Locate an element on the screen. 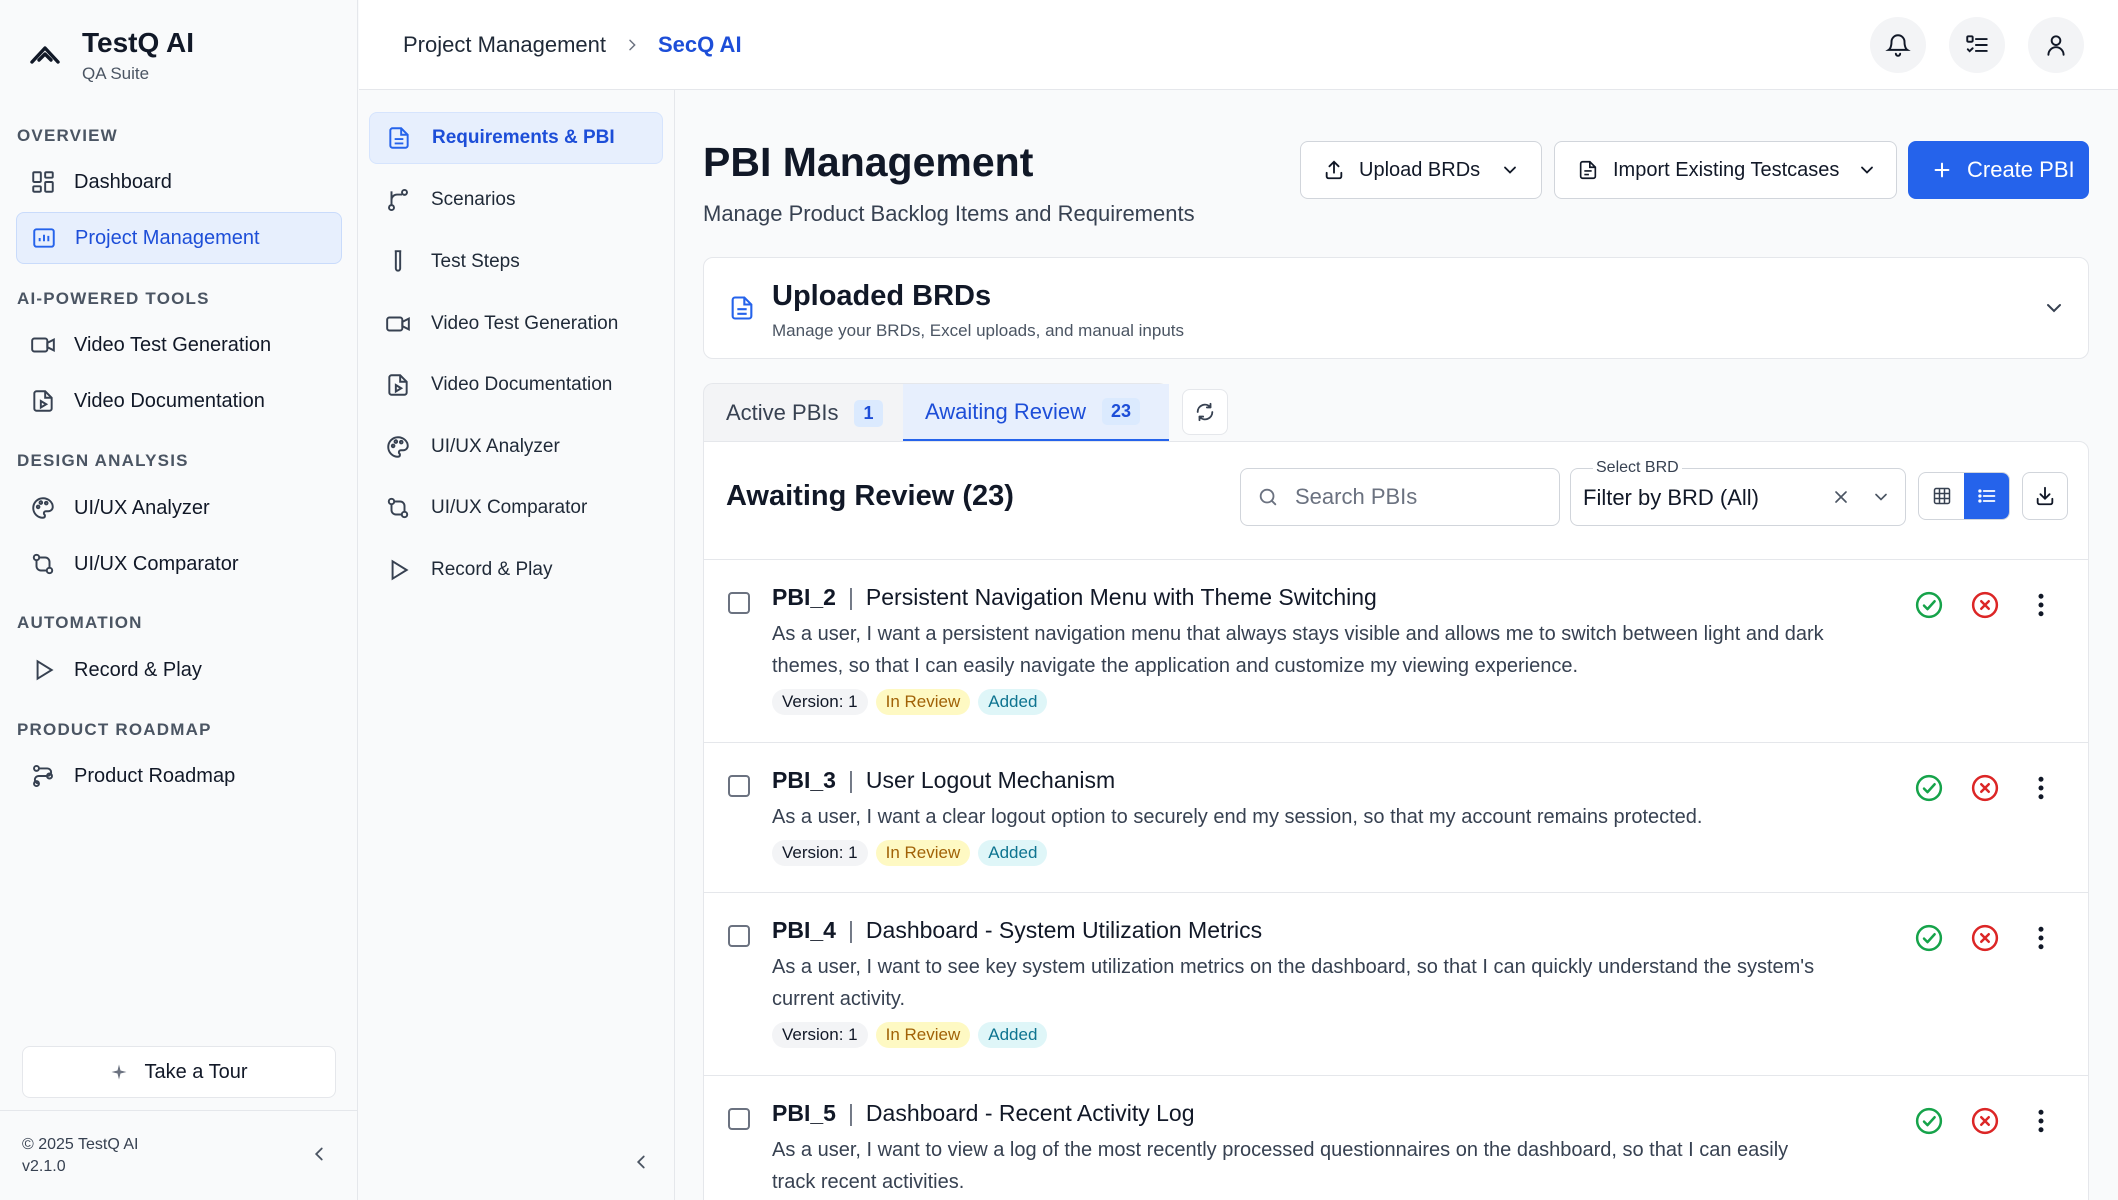  subnav-uiux-analyzer: UI/UX Analyzer is located at coordinates (516, 447).